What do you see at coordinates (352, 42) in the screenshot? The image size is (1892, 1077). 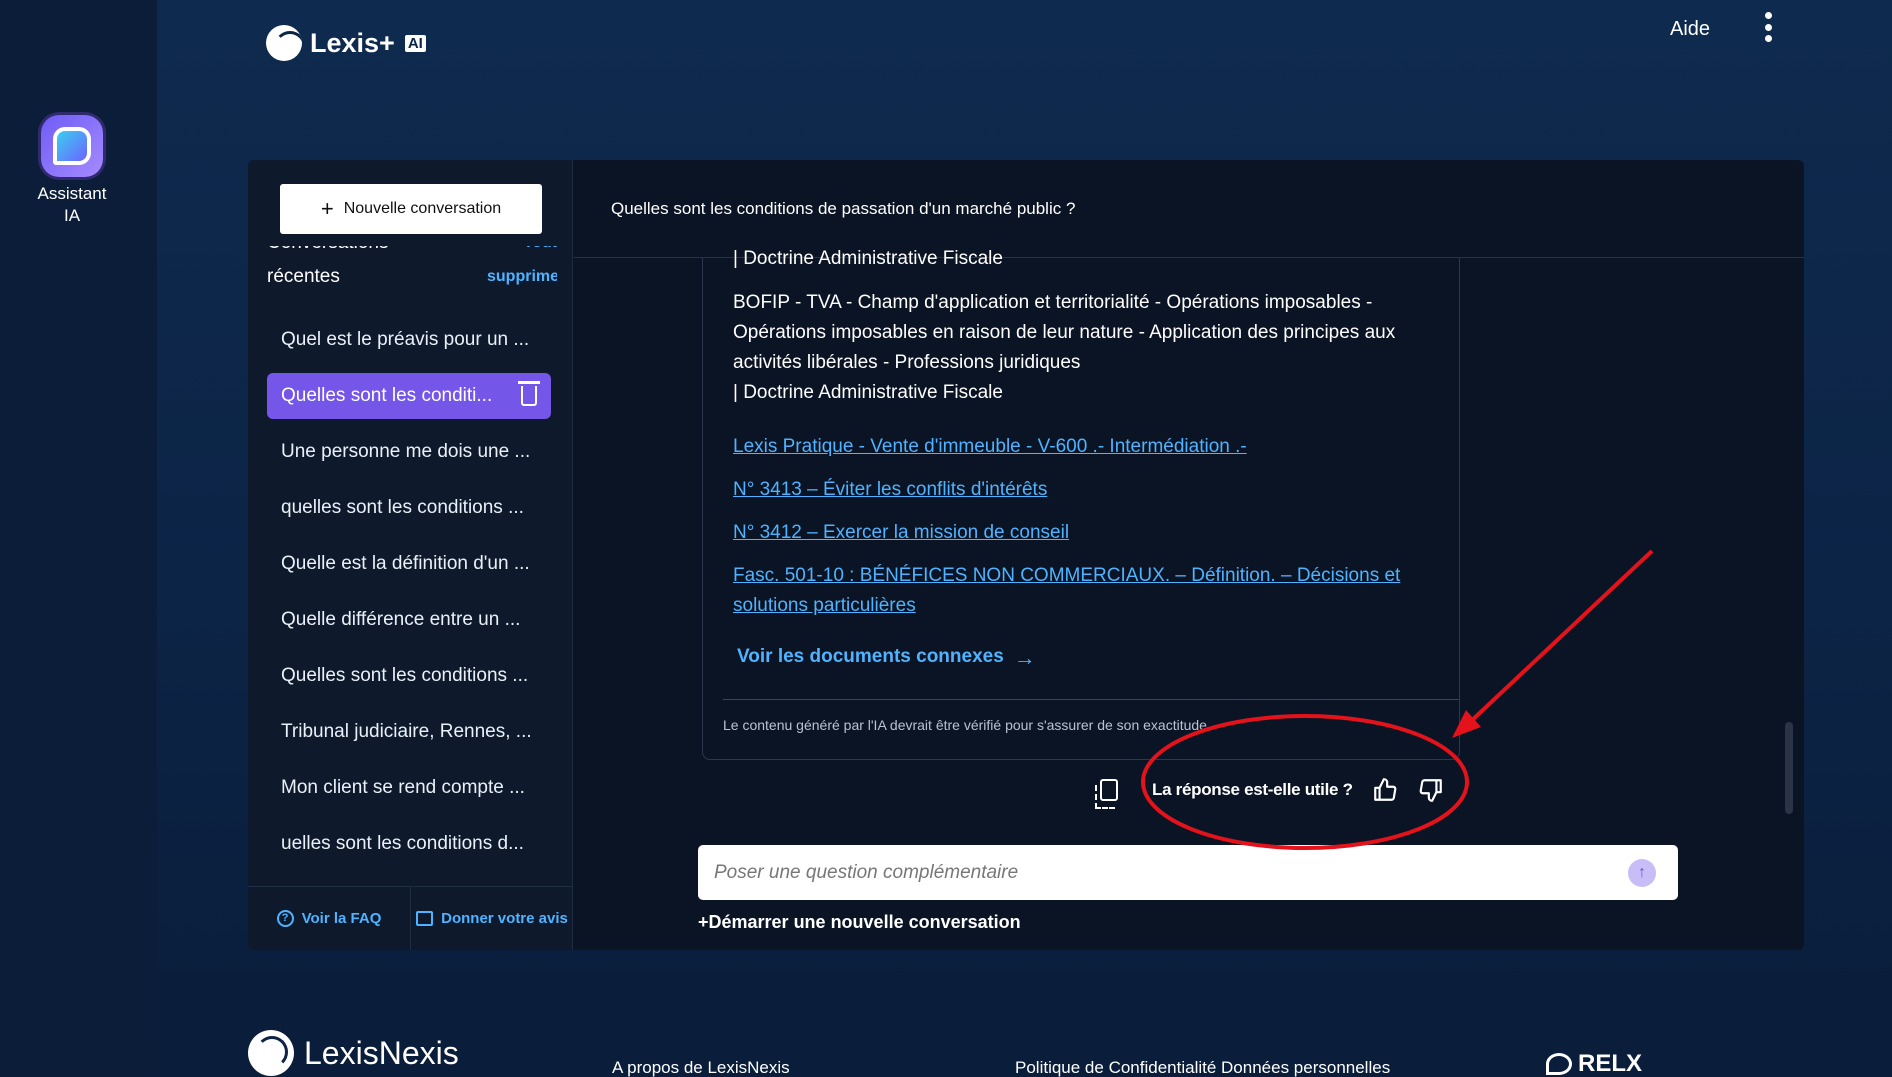 I see `logo-text: Lexis+` at bounding box center [352, 42].